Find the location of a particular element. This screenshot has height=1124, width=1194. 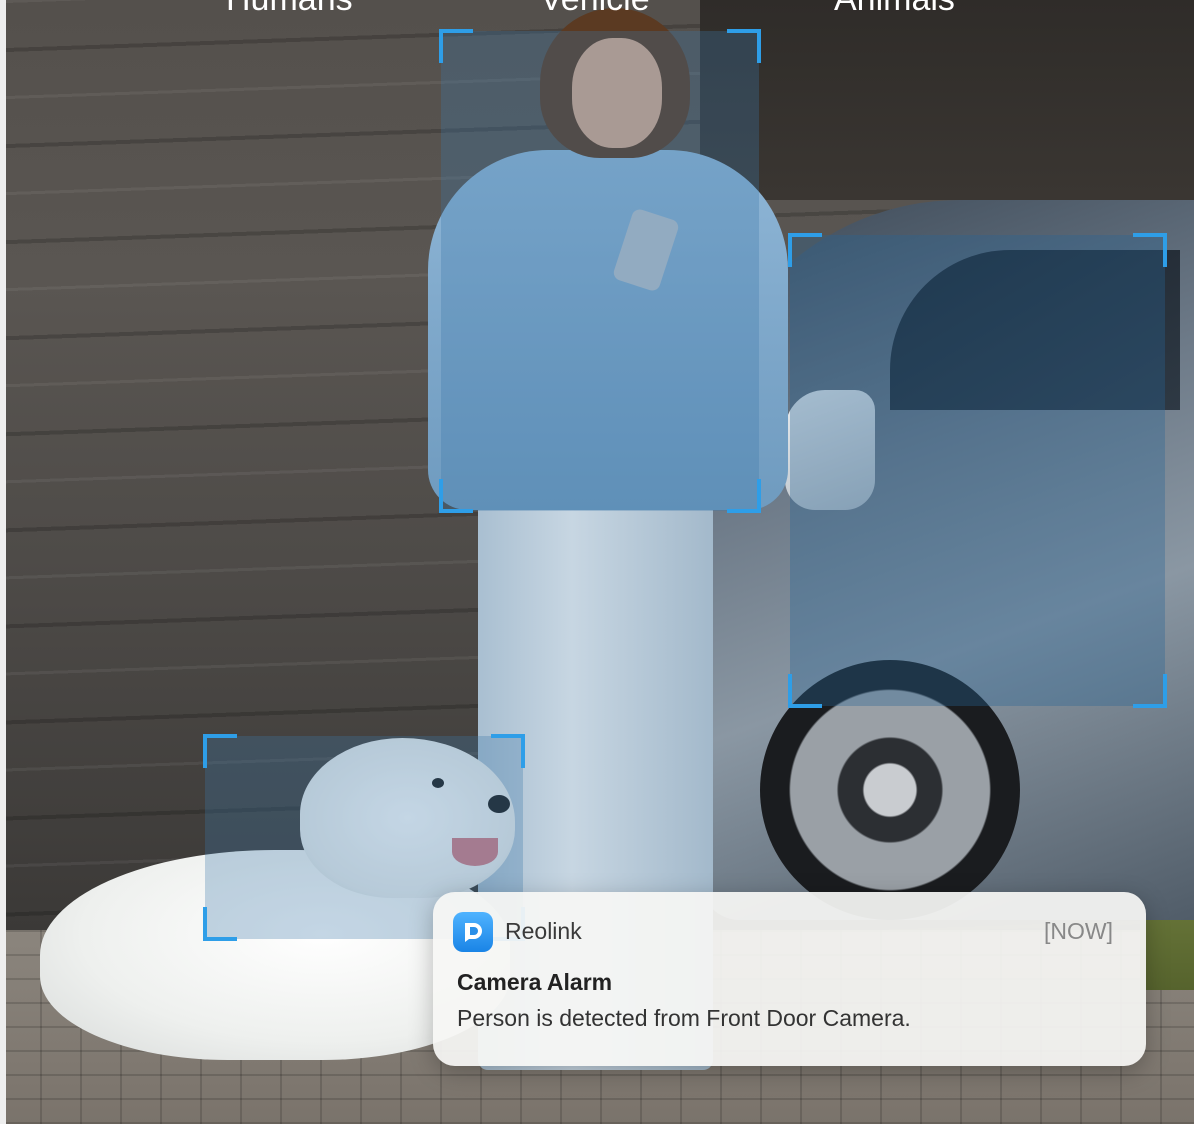

reolink-app-icon is located at coordinates (473, 932).